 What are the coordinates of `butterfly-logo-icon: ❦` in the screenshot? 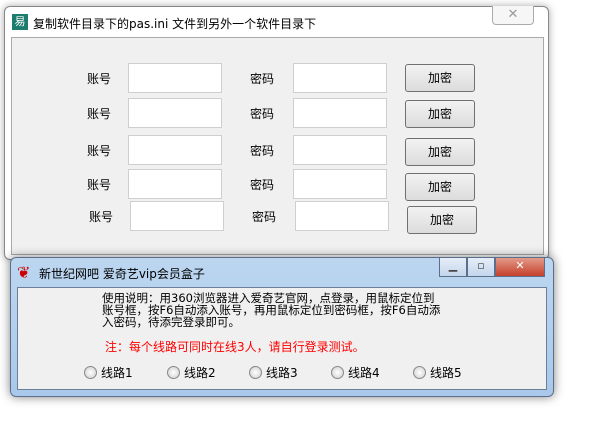 It's located at (24, 272).